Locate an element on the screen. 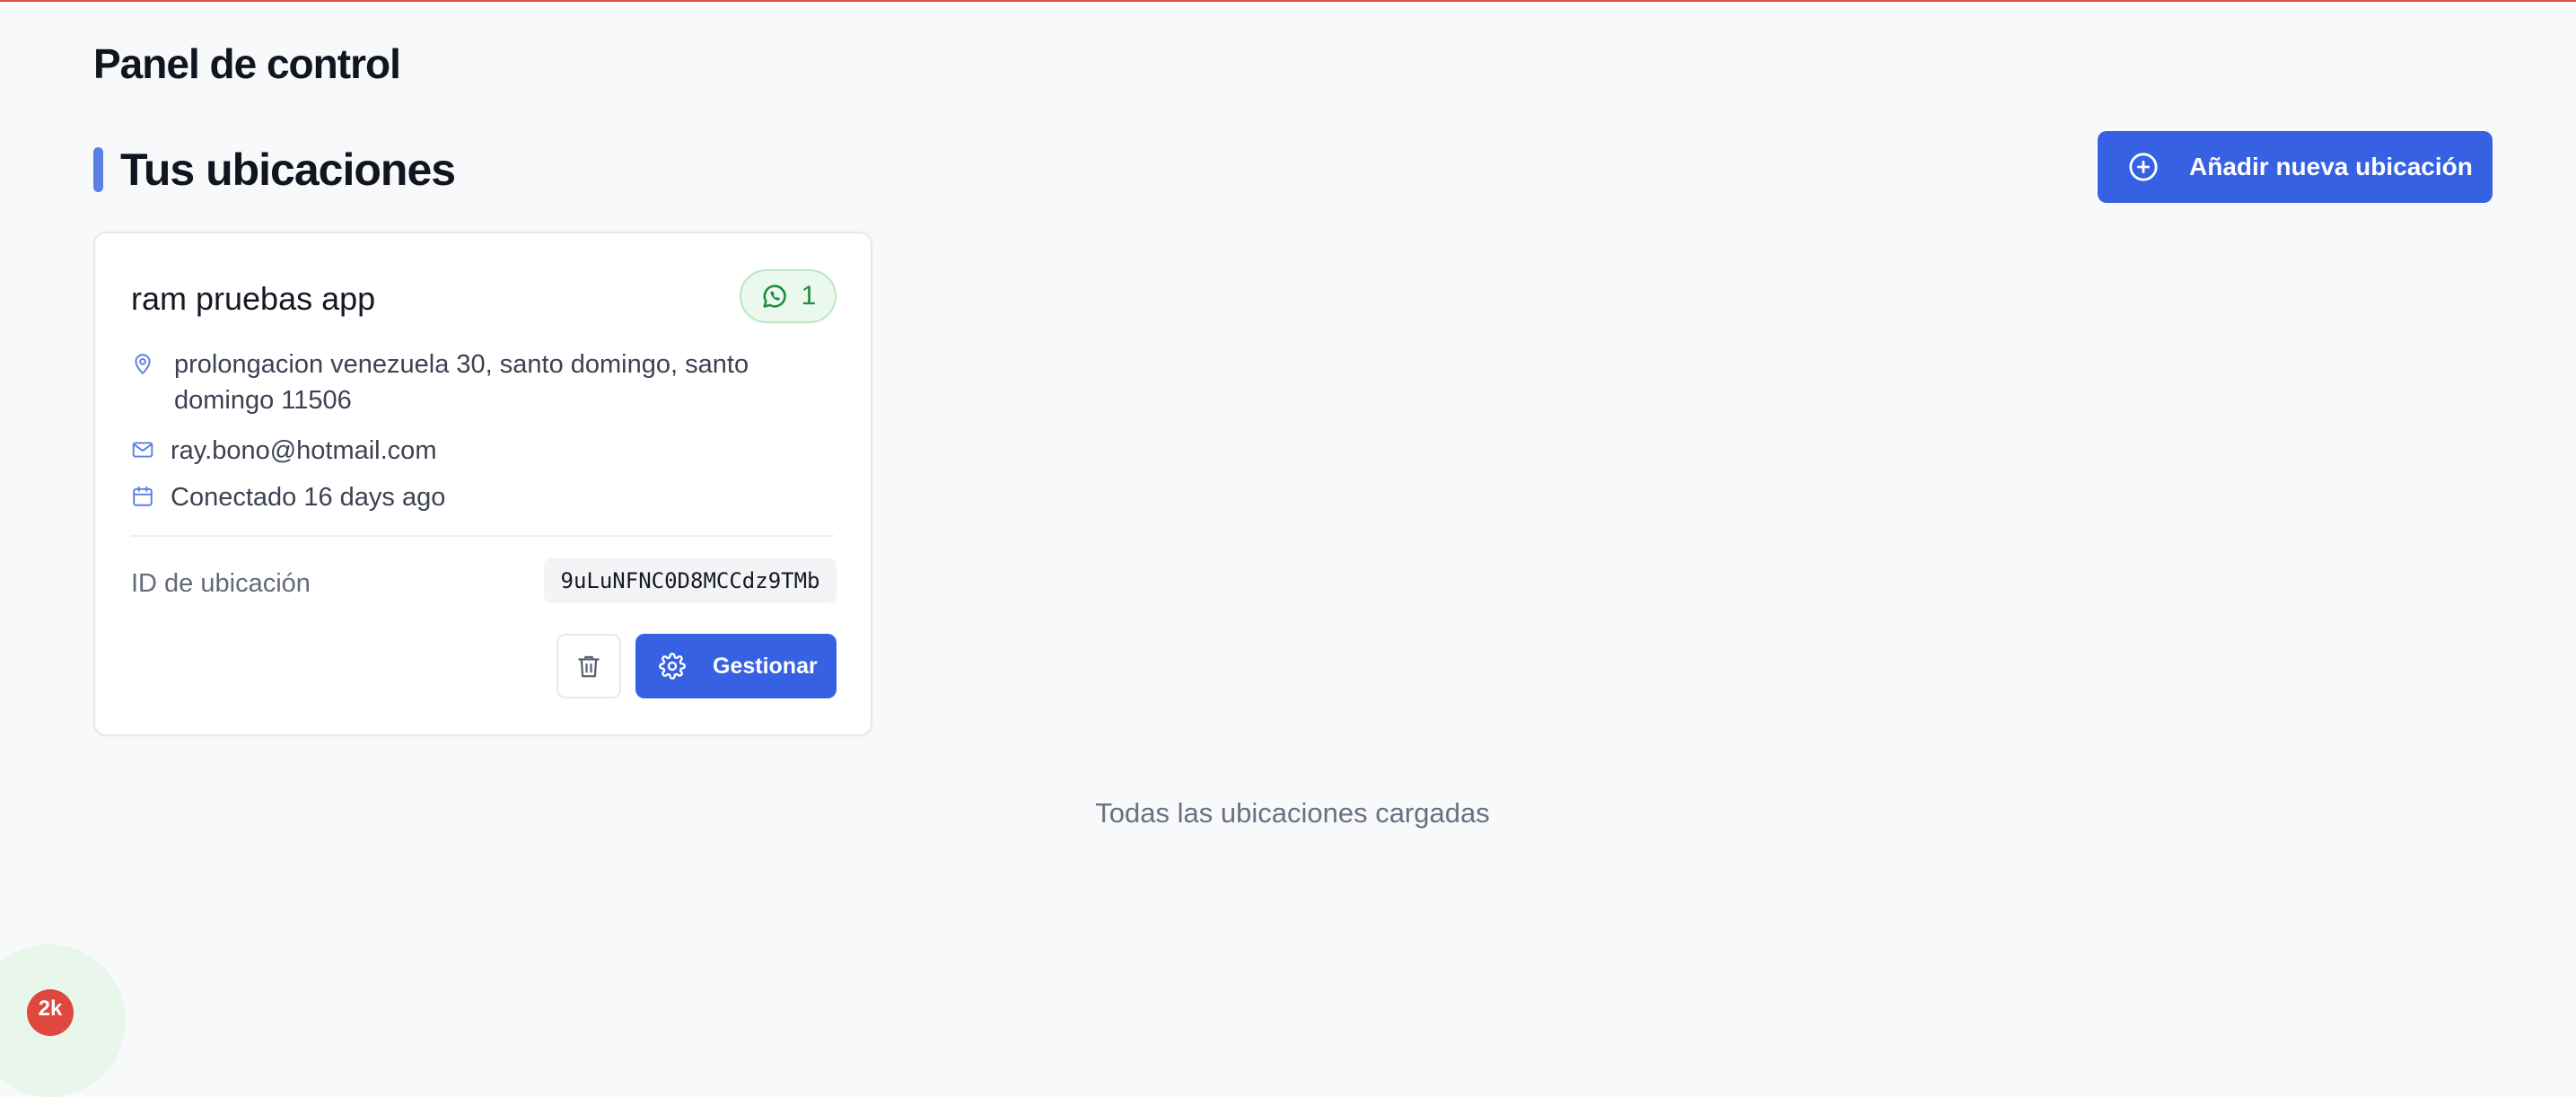 The width and height of the screenshot is (2576, 1097). chat-widget-badge: 2k is located at coordinates (50, 1012).